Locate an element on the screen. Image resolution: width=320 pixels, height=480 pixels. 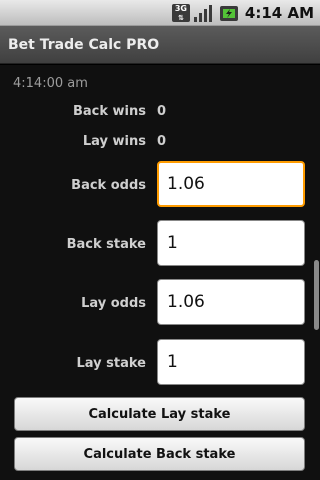
battery-charging-icon is located at coordinates (228, 13).